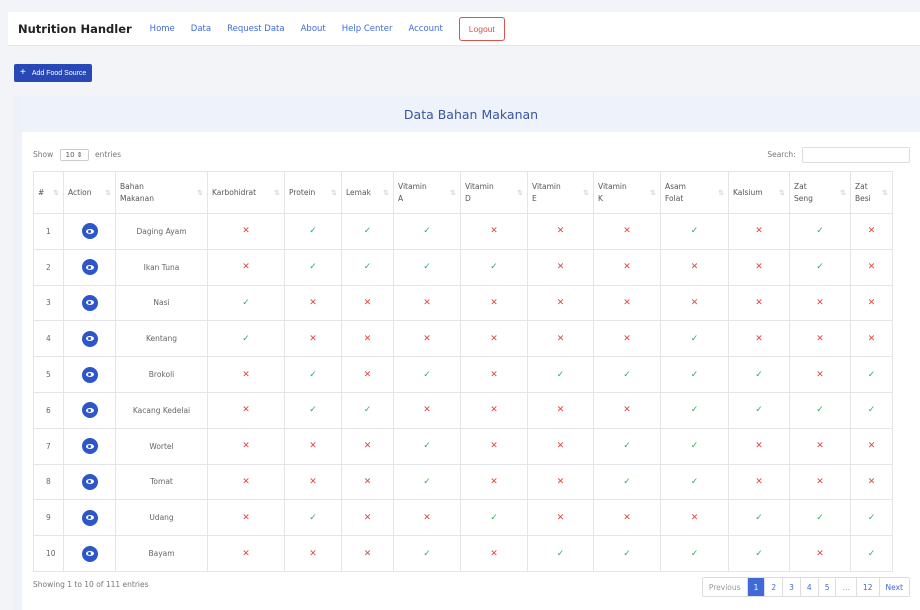  Describe the element at coordinates (427, 192) in the screenshot. I see `column-header: Vitamin A ⇅` at that location.